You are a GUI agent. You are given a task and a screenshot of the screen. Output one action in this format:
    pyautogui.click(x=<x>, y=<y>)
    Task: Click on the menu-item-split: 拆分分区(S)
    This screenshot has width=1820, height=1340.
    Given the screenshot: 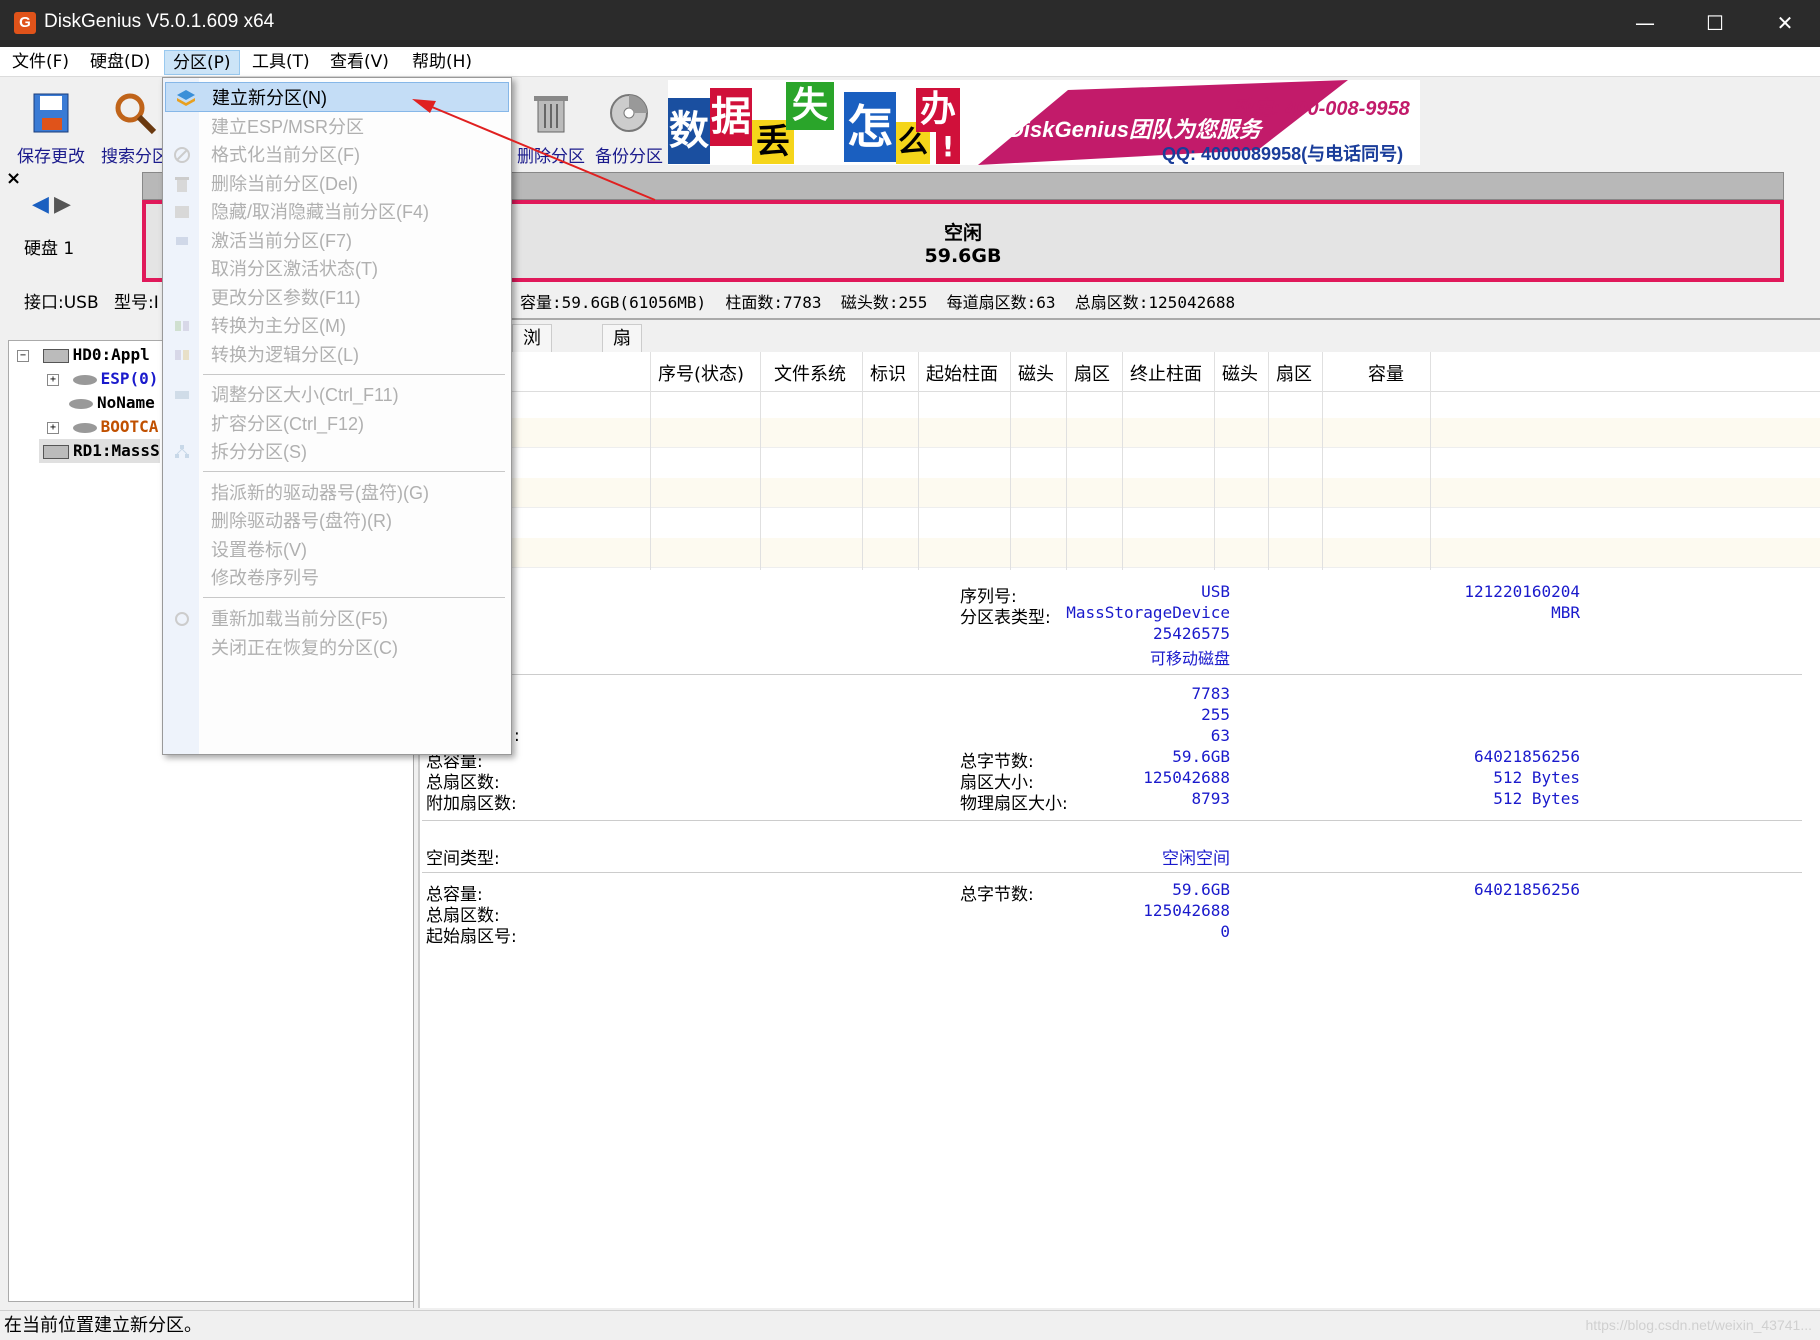 What is the action you would take?
    pyautogui.click(x=340, y=452)
    